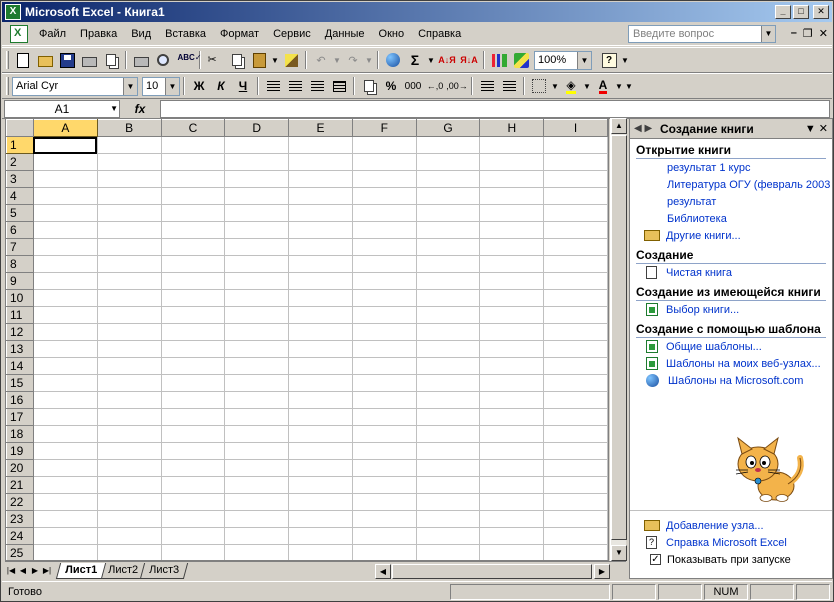 The width and height of the screenshot is (834, 602). What do you see at coordinates (20, 128) in the screenshot?
I see `select-all-corner` at bounding box center [20, 128].